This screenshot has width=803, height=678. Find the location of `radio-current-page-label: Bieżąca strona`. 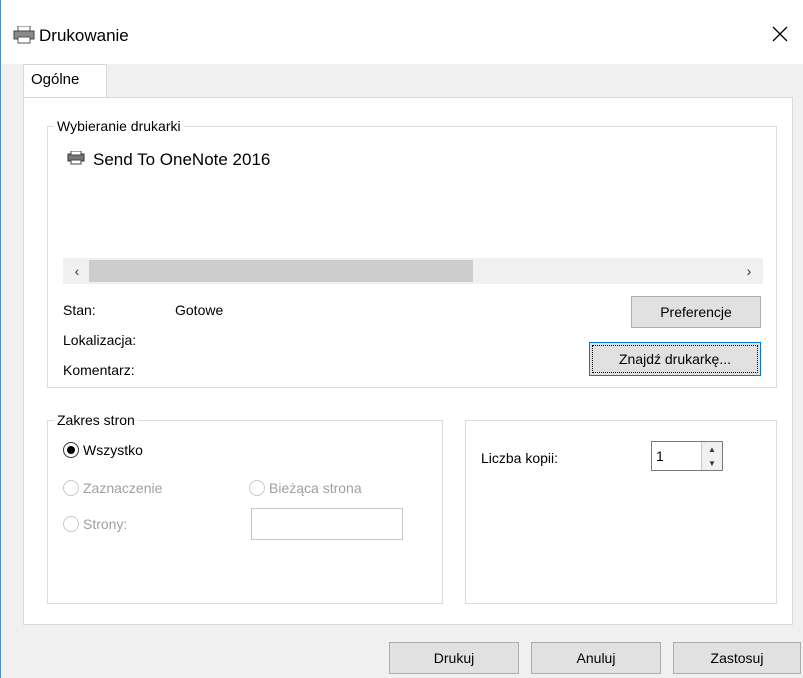

radio-current-page-label: Bieżąca strona is located at coordinates (315, 488).